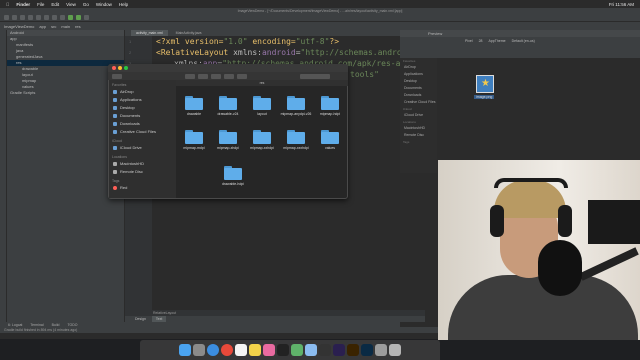 This screenshot has width=640, height=360. Describe the element at coordinates (339, 350) in the screenshot. I see `premiere-icon` at that location.